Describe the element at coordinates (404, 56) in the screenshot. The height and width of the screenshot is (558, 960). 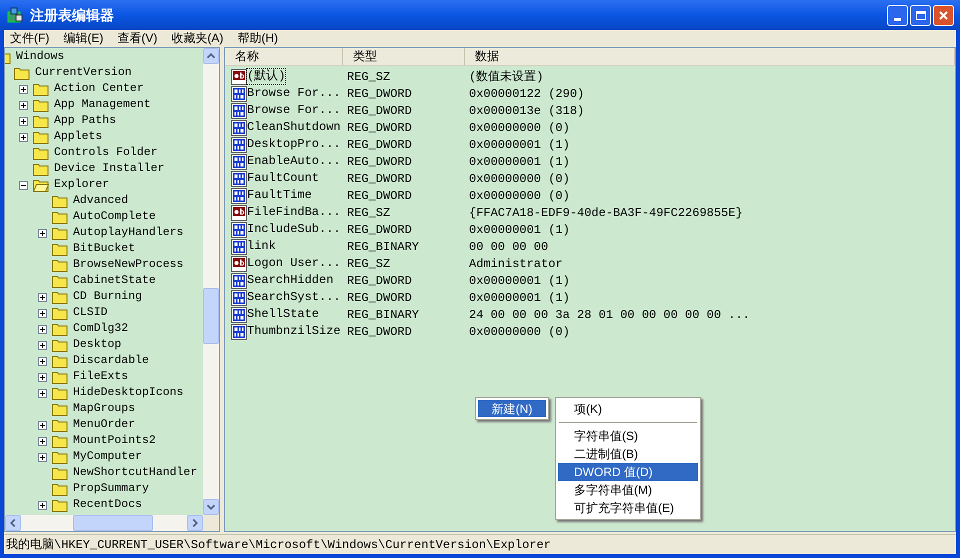
I see `column-header: 类型` at that location.